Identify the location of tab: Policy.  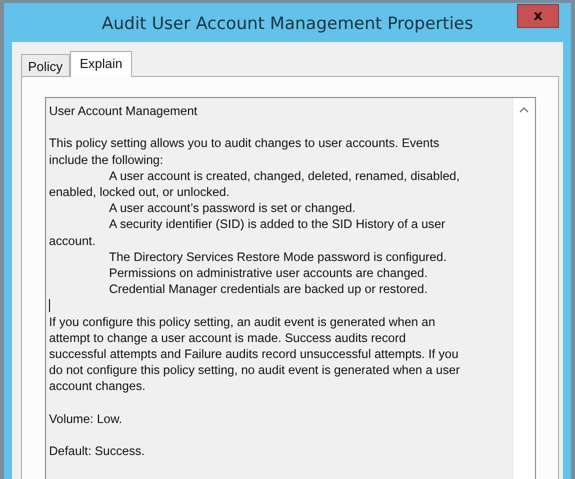
(45, 65).